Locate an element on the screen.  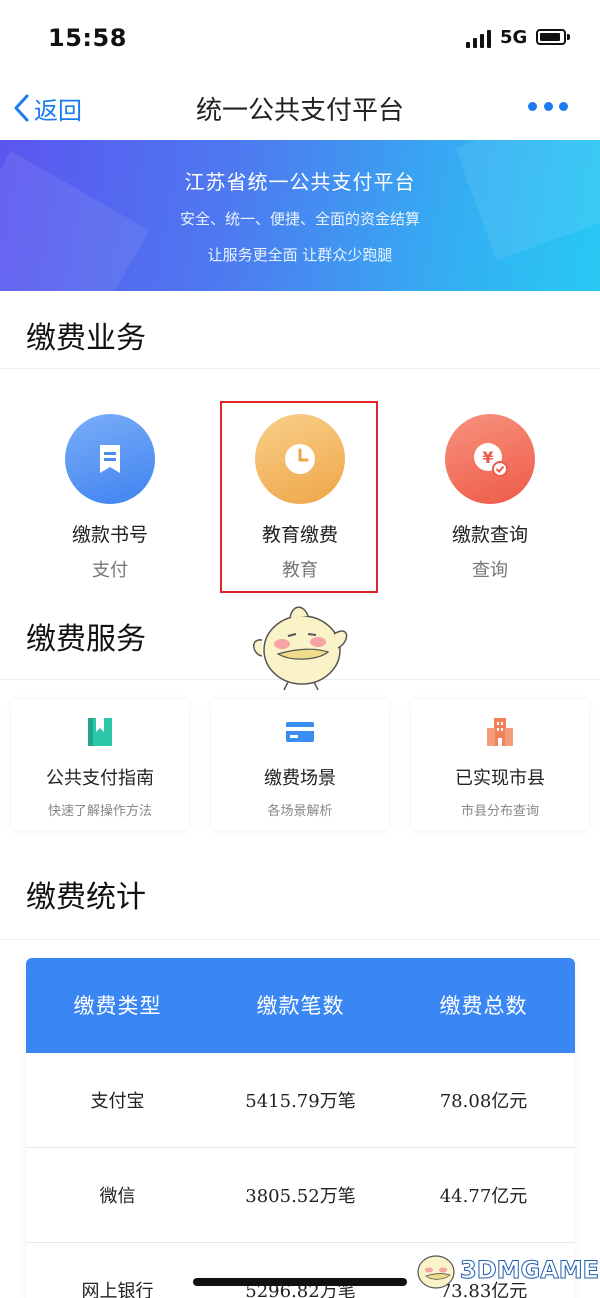
page-title: 统一公共支付平台 is located at coordinates (299, 111).